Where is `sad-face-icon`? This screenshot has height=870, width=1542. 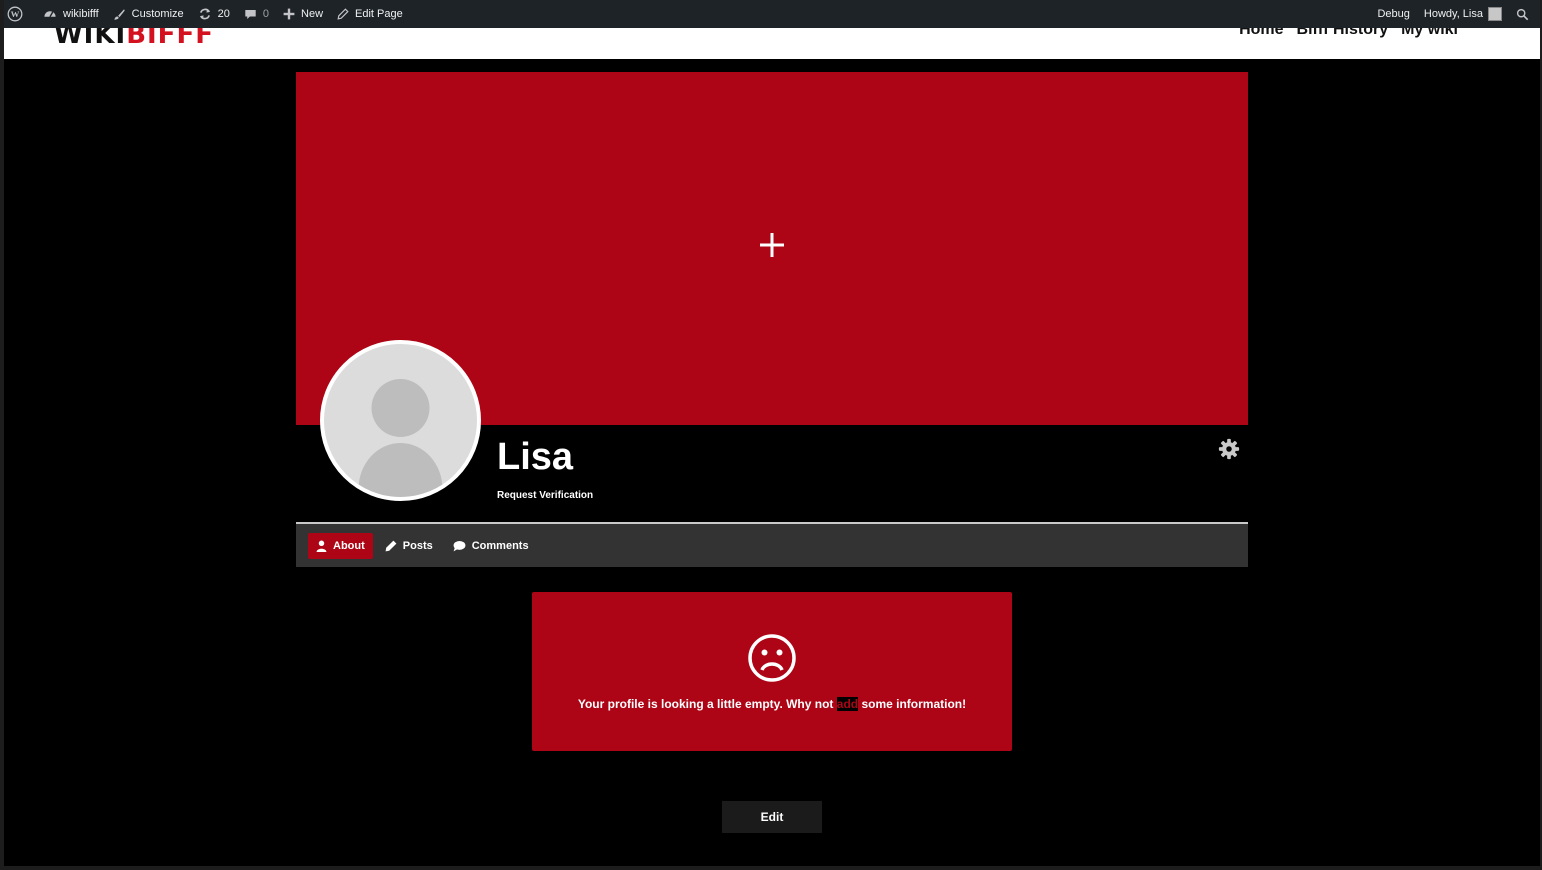 sad-face-icon is located at coordinates (772, 658).